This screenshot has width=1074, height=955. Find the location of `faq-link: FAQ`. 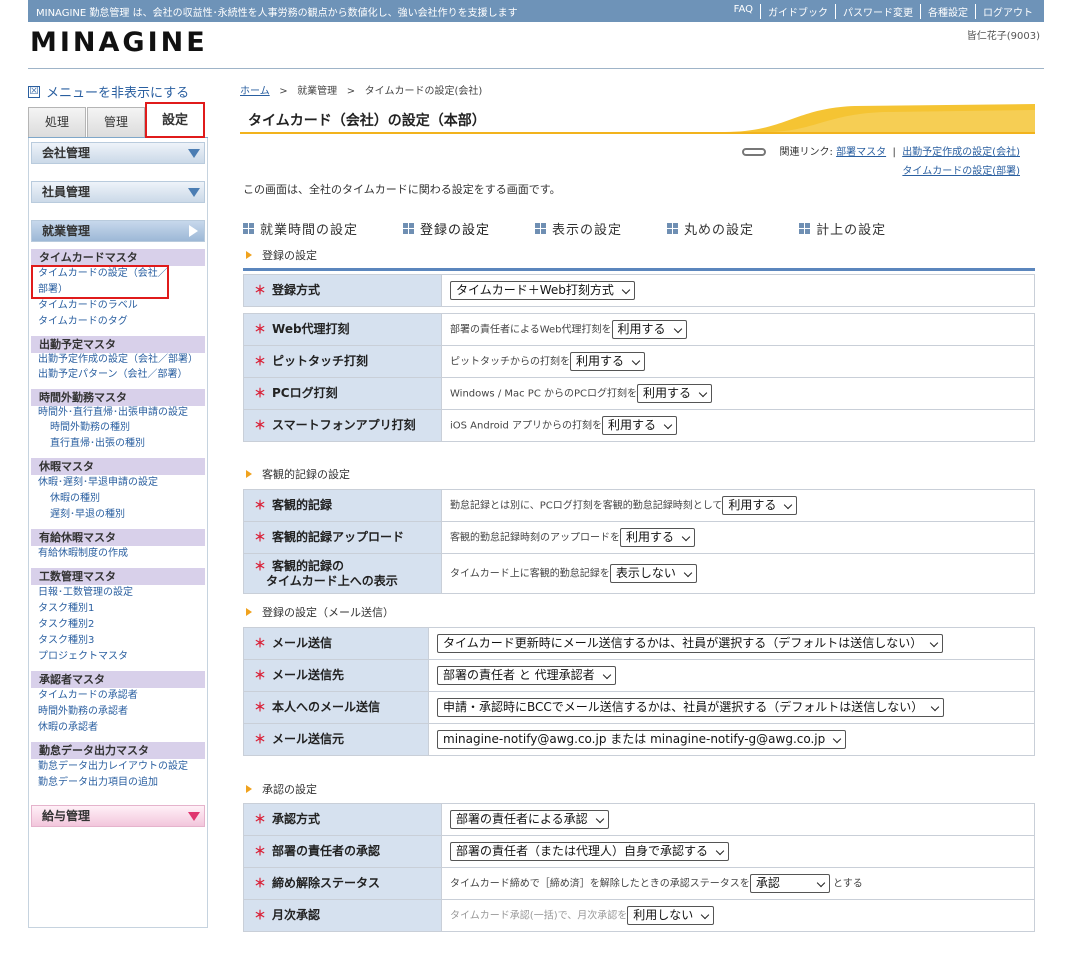

faq-link: FAQ is located at coordinates (743, 11).